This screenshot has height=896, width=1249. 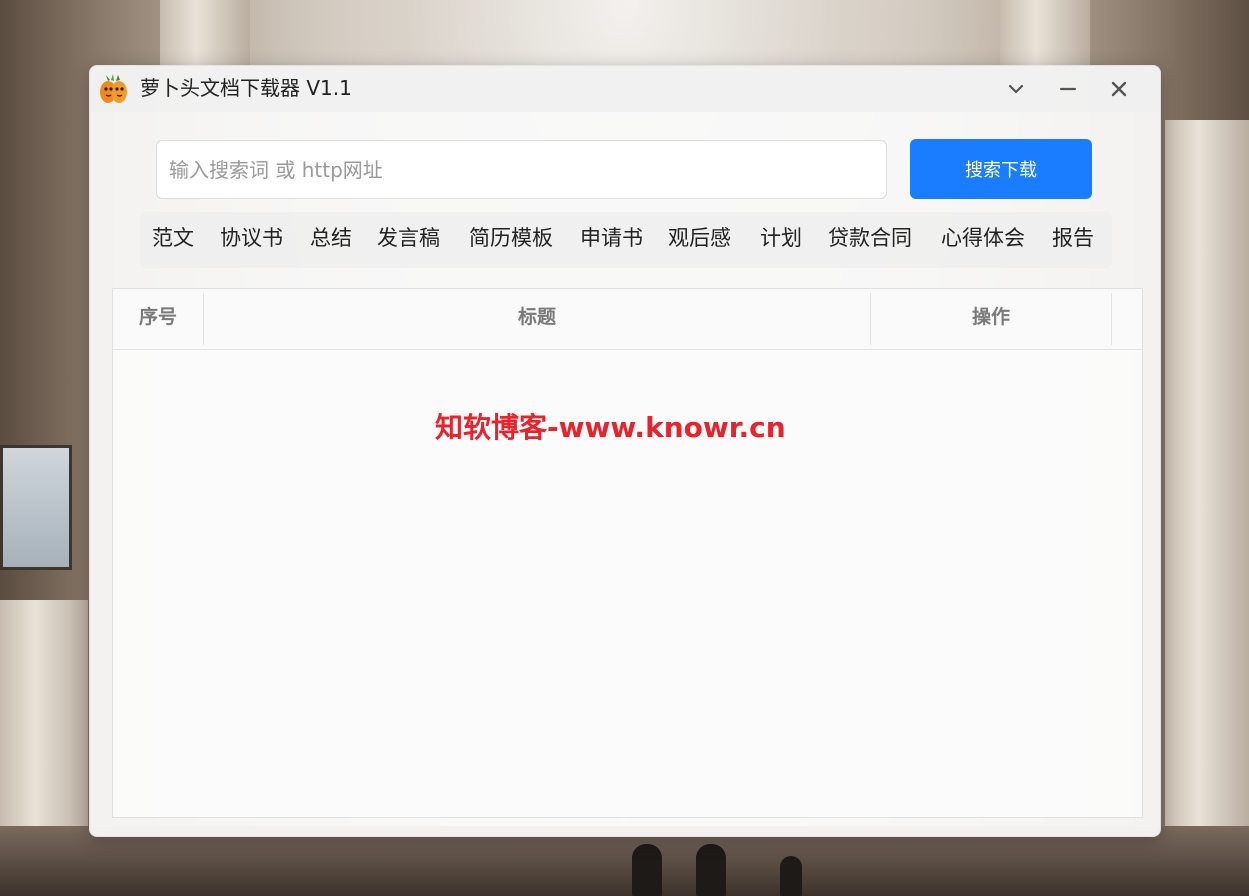 What do you see at coordinates (113, 88) in the screenshot?
I see `carrot-logo-icon` at bounding box center [113, 88].